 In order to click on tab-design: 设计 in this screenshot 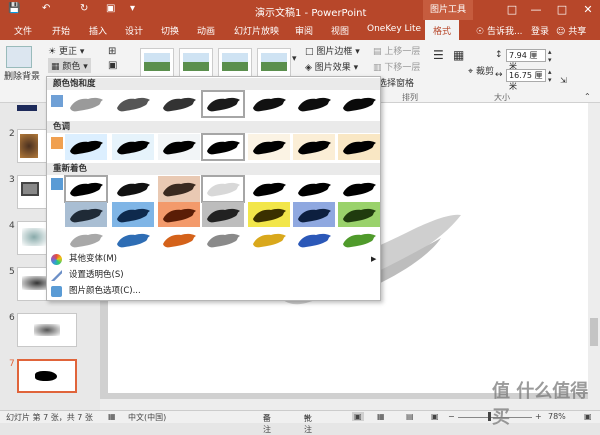, I will do `click(134, 30)`.